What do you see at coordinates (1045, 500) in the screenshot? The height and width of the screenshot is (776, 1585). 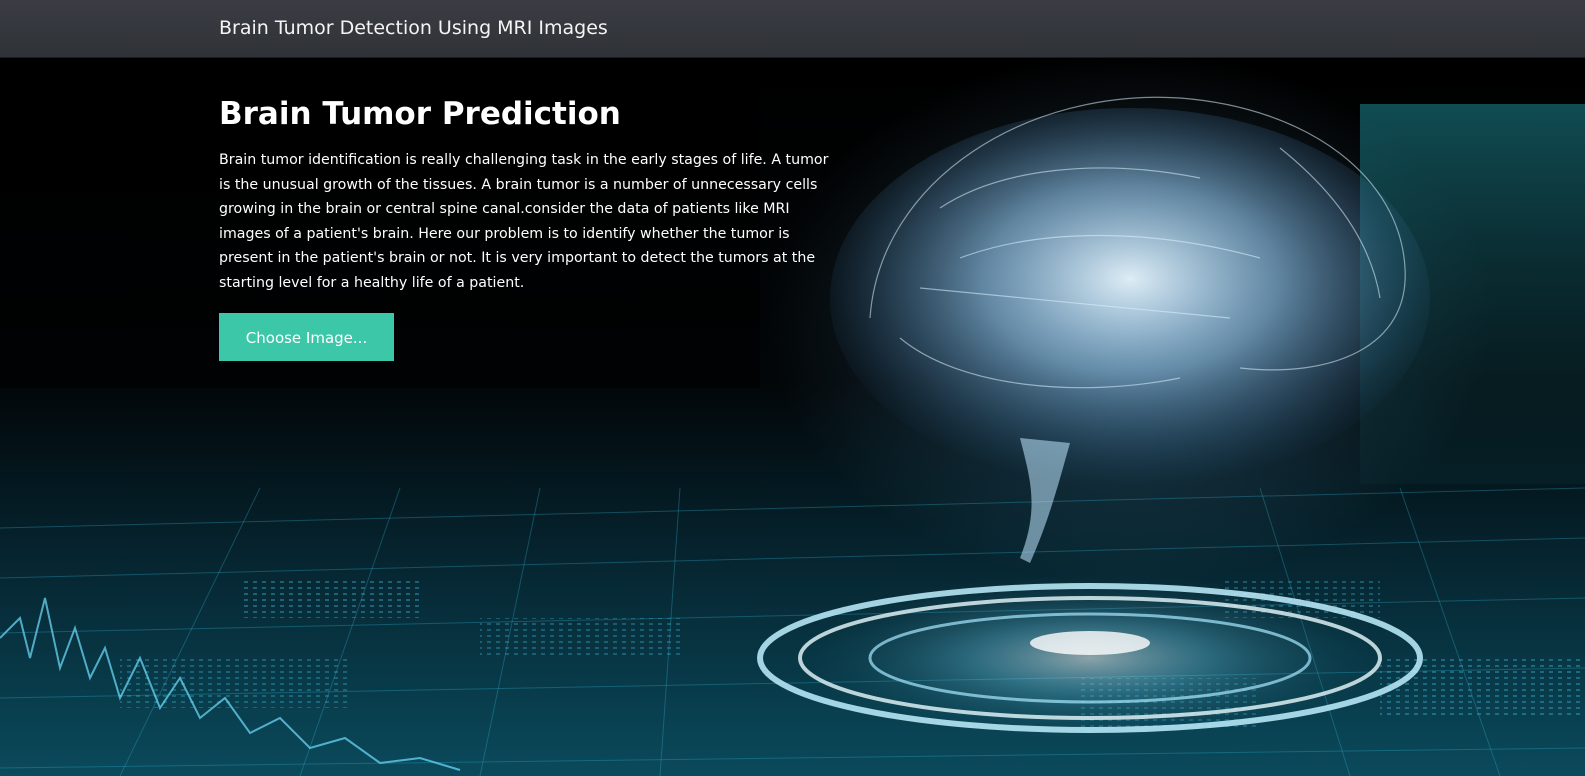 I see `brain-stem` at bounding box center [1045, 500].